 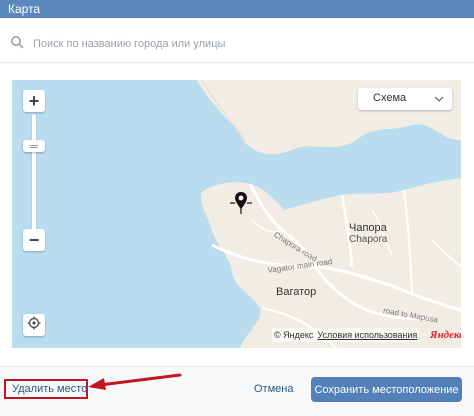 I want to click on zoom-out-button: −, so click(x=34, y=240).